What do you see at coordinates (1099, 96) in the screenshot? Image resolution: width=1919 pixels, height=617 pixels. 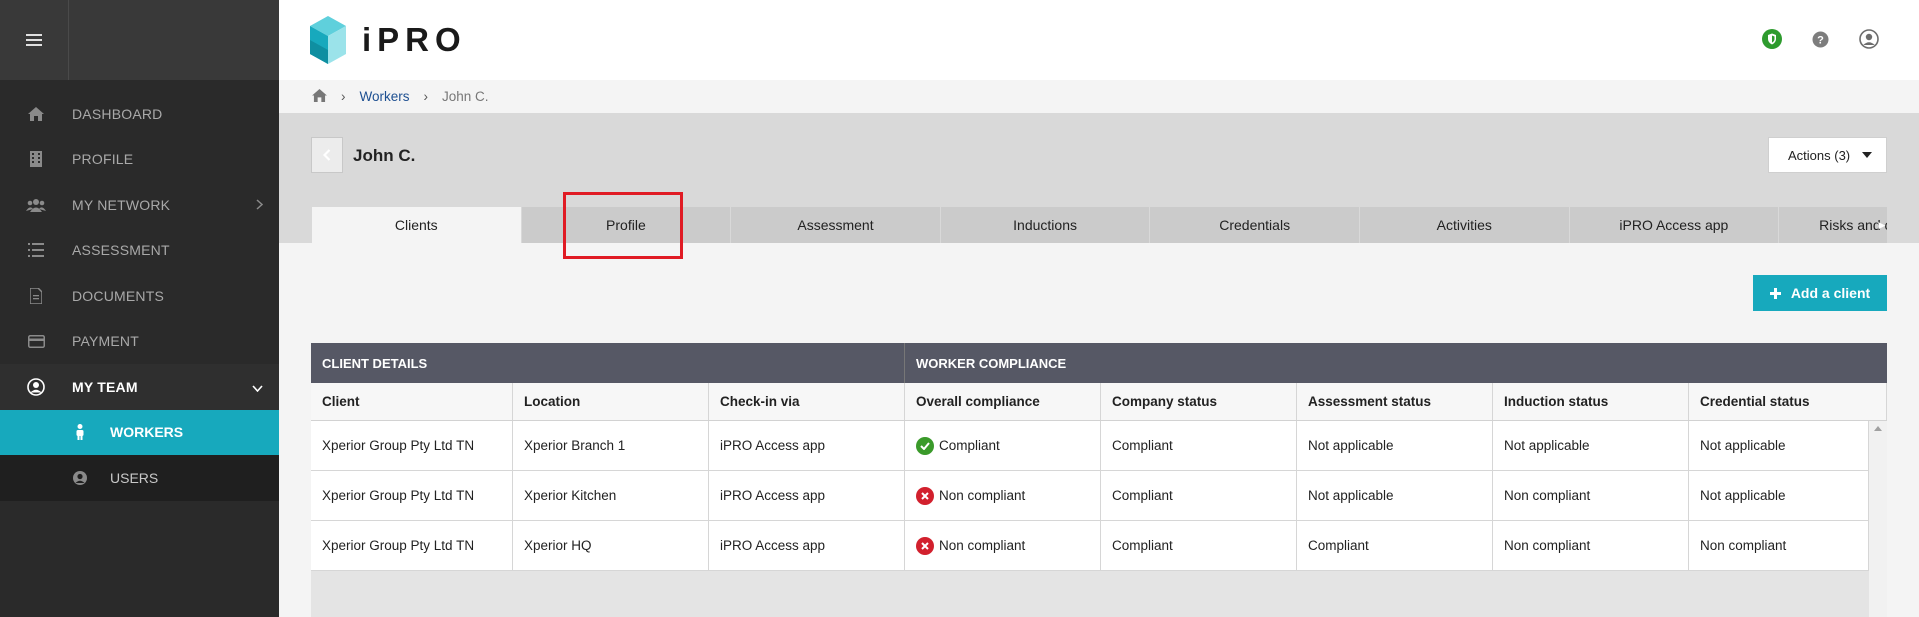 I see `breadcrumb: › Workers › John C.` at bounding box center [1099, 96].